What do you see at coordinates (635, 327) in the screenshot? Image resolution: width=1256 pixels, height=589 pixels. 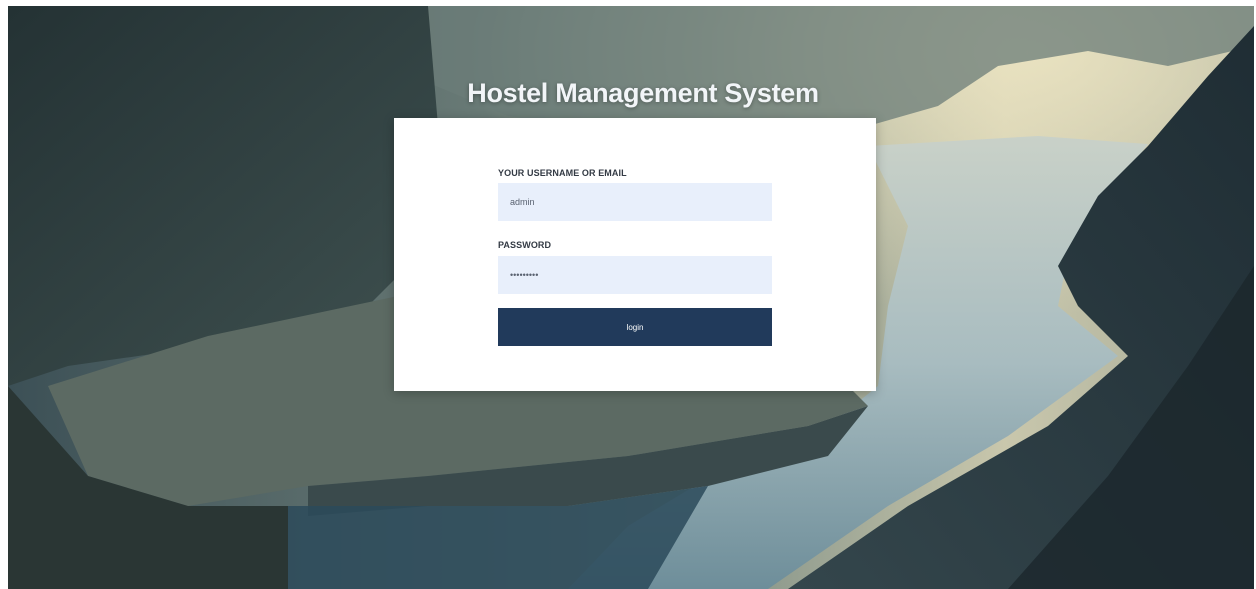 I see `login-button: login` at bounding box center [635, 327].